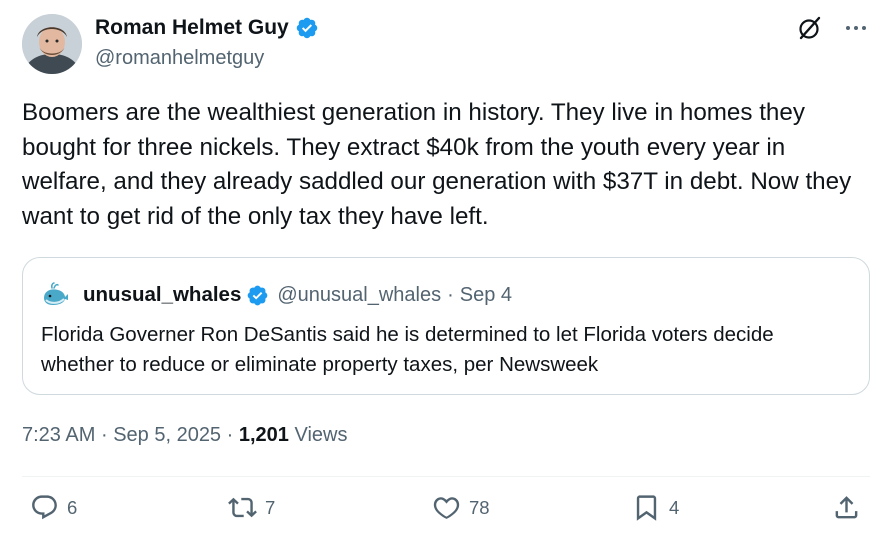  Describe the element at coordinates (461, 507) in the screenshot. I see `like-button: 78` at that location.